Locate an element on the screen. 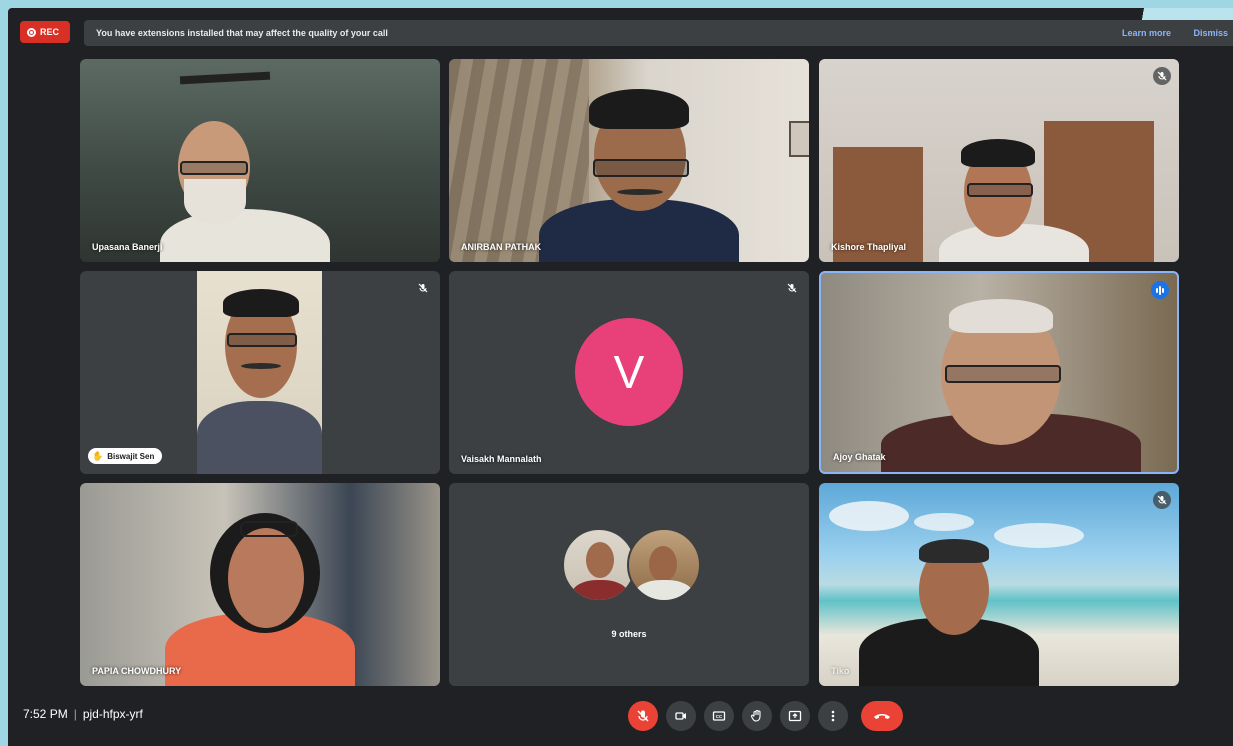  meeting-time: 7:52 PM is located at coordinates (45, 714).